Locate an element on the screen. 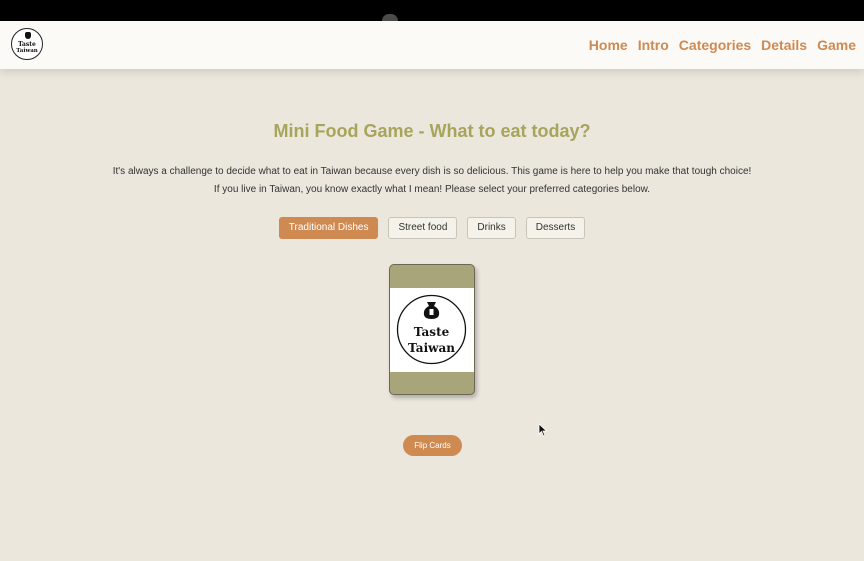  taste-taiwan-logo-icon: Taste Taiwan is located at coordinates (431, 329).